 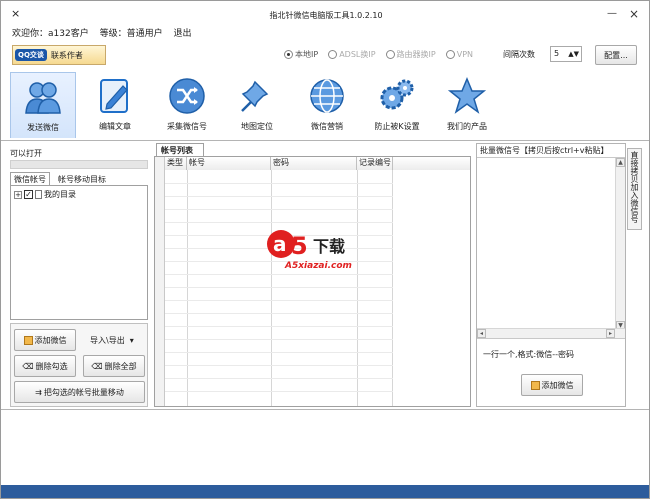 I want to click on eraser-icon: ⌫, so click(x=28, y=366).